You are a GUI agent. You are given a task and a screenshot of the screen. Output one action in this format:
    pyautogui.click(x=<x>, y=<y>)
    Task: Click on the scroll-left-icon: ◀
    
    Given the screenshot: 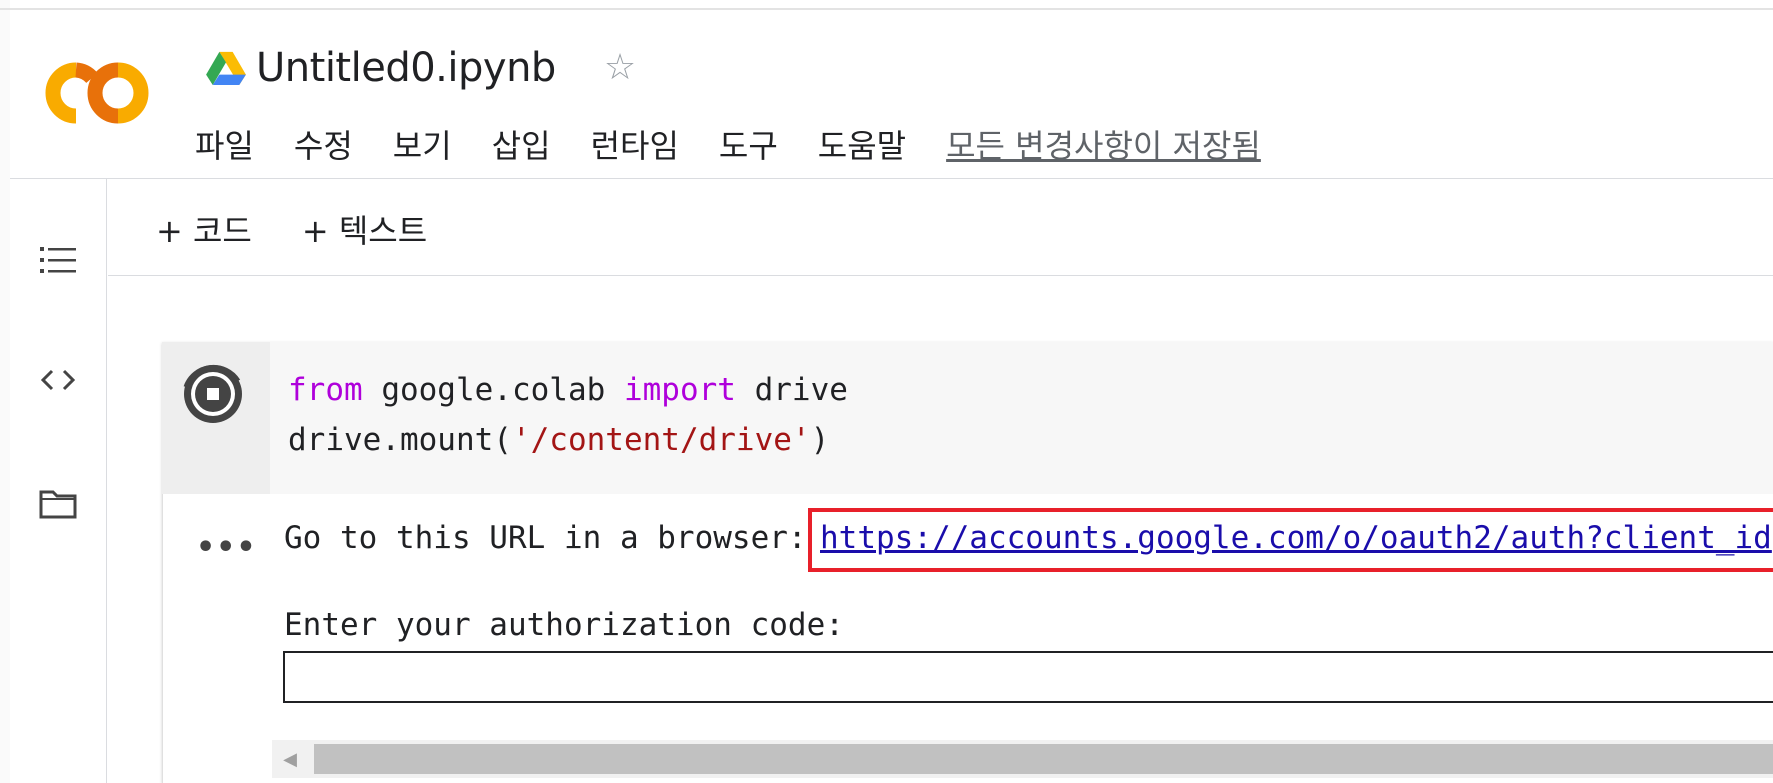 What is the action you would take?
    pyautogui.click(x=290, y=759)
    